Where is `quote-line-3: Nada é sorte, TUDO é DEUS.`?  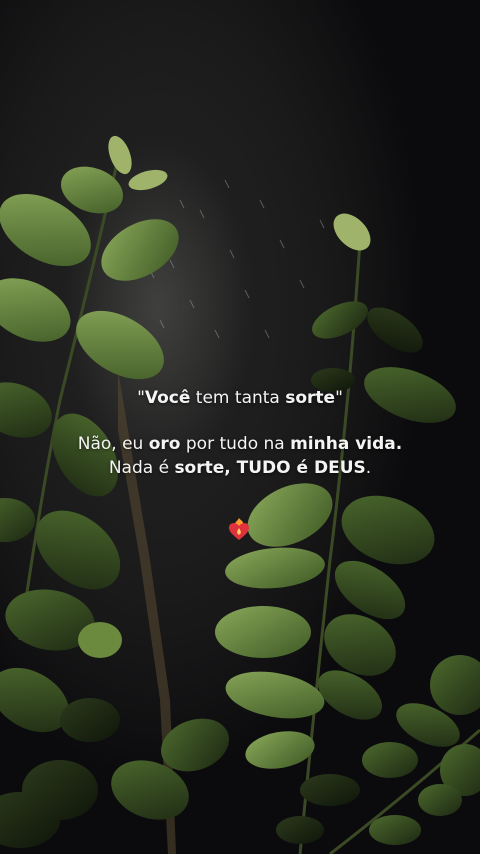
quote-line-3: Nada é sorte, TUDO é DEUS. is located at coordinates (240, 468).